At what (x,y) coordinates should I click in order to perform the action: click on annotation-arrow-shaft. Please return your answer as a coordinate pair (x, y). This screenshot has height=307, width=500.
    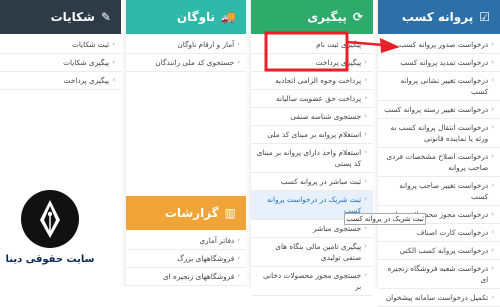
    Looking at the image, I should click on (365, 43).